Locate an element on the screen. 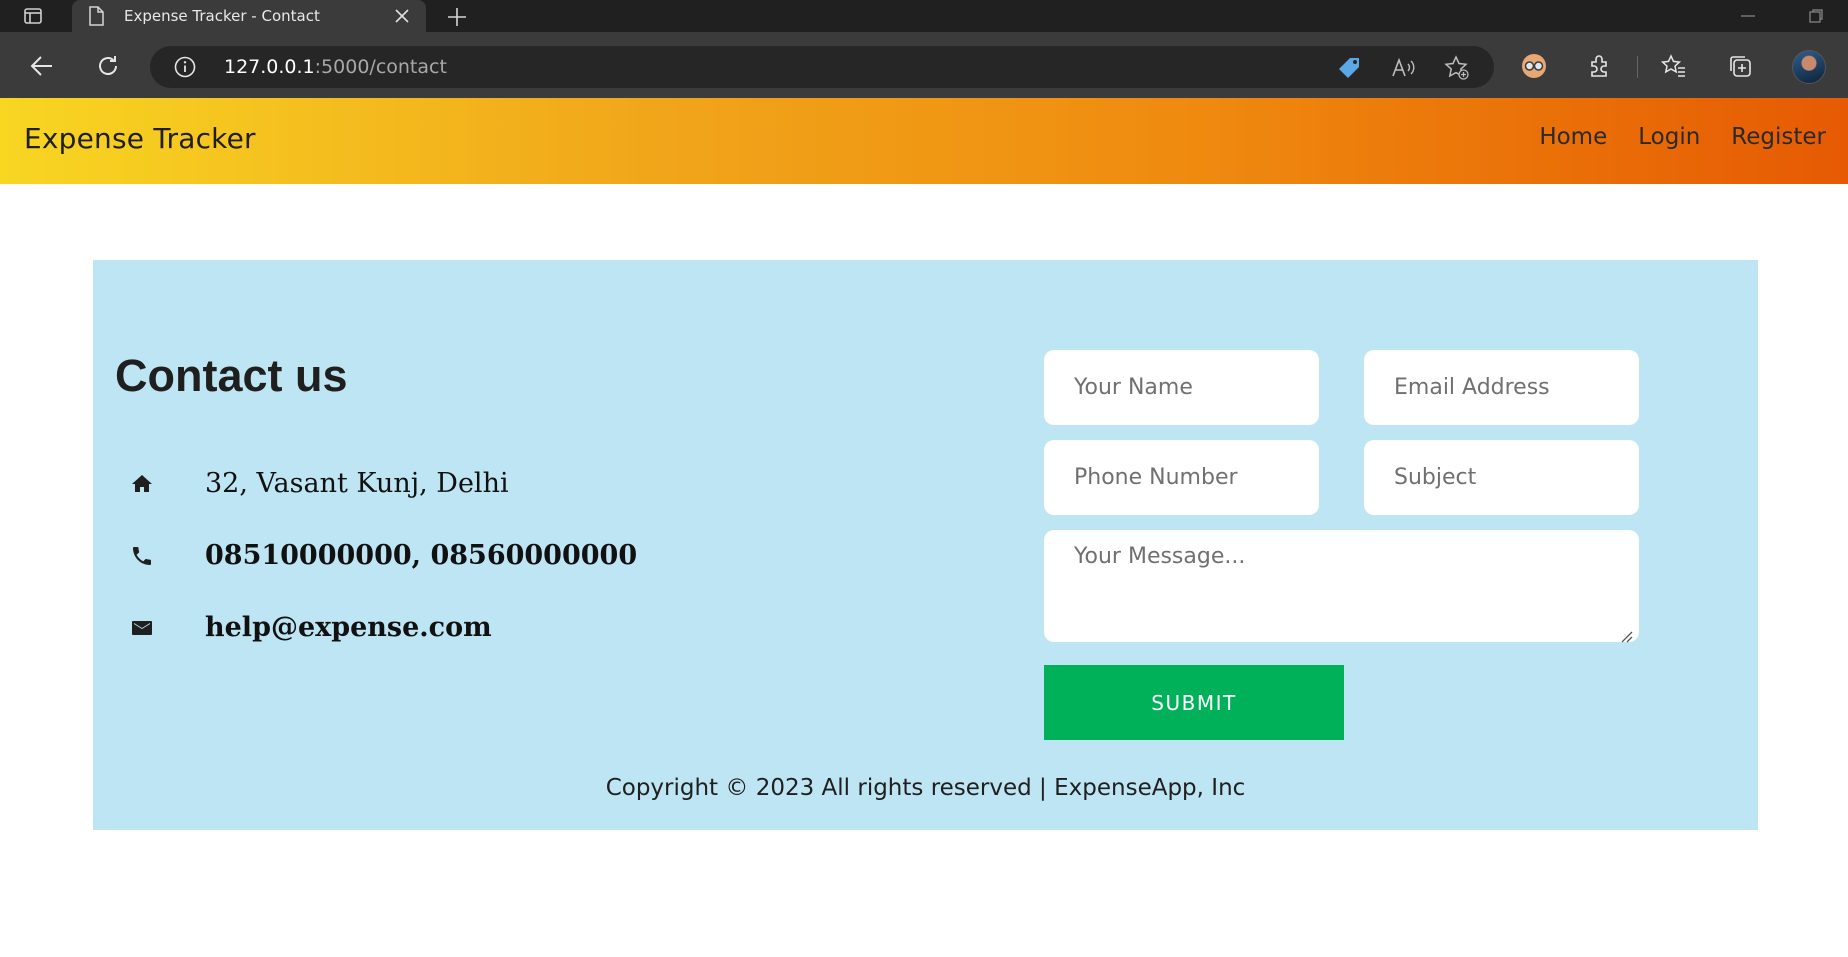  name-field is located at coordinates (1181, 387).